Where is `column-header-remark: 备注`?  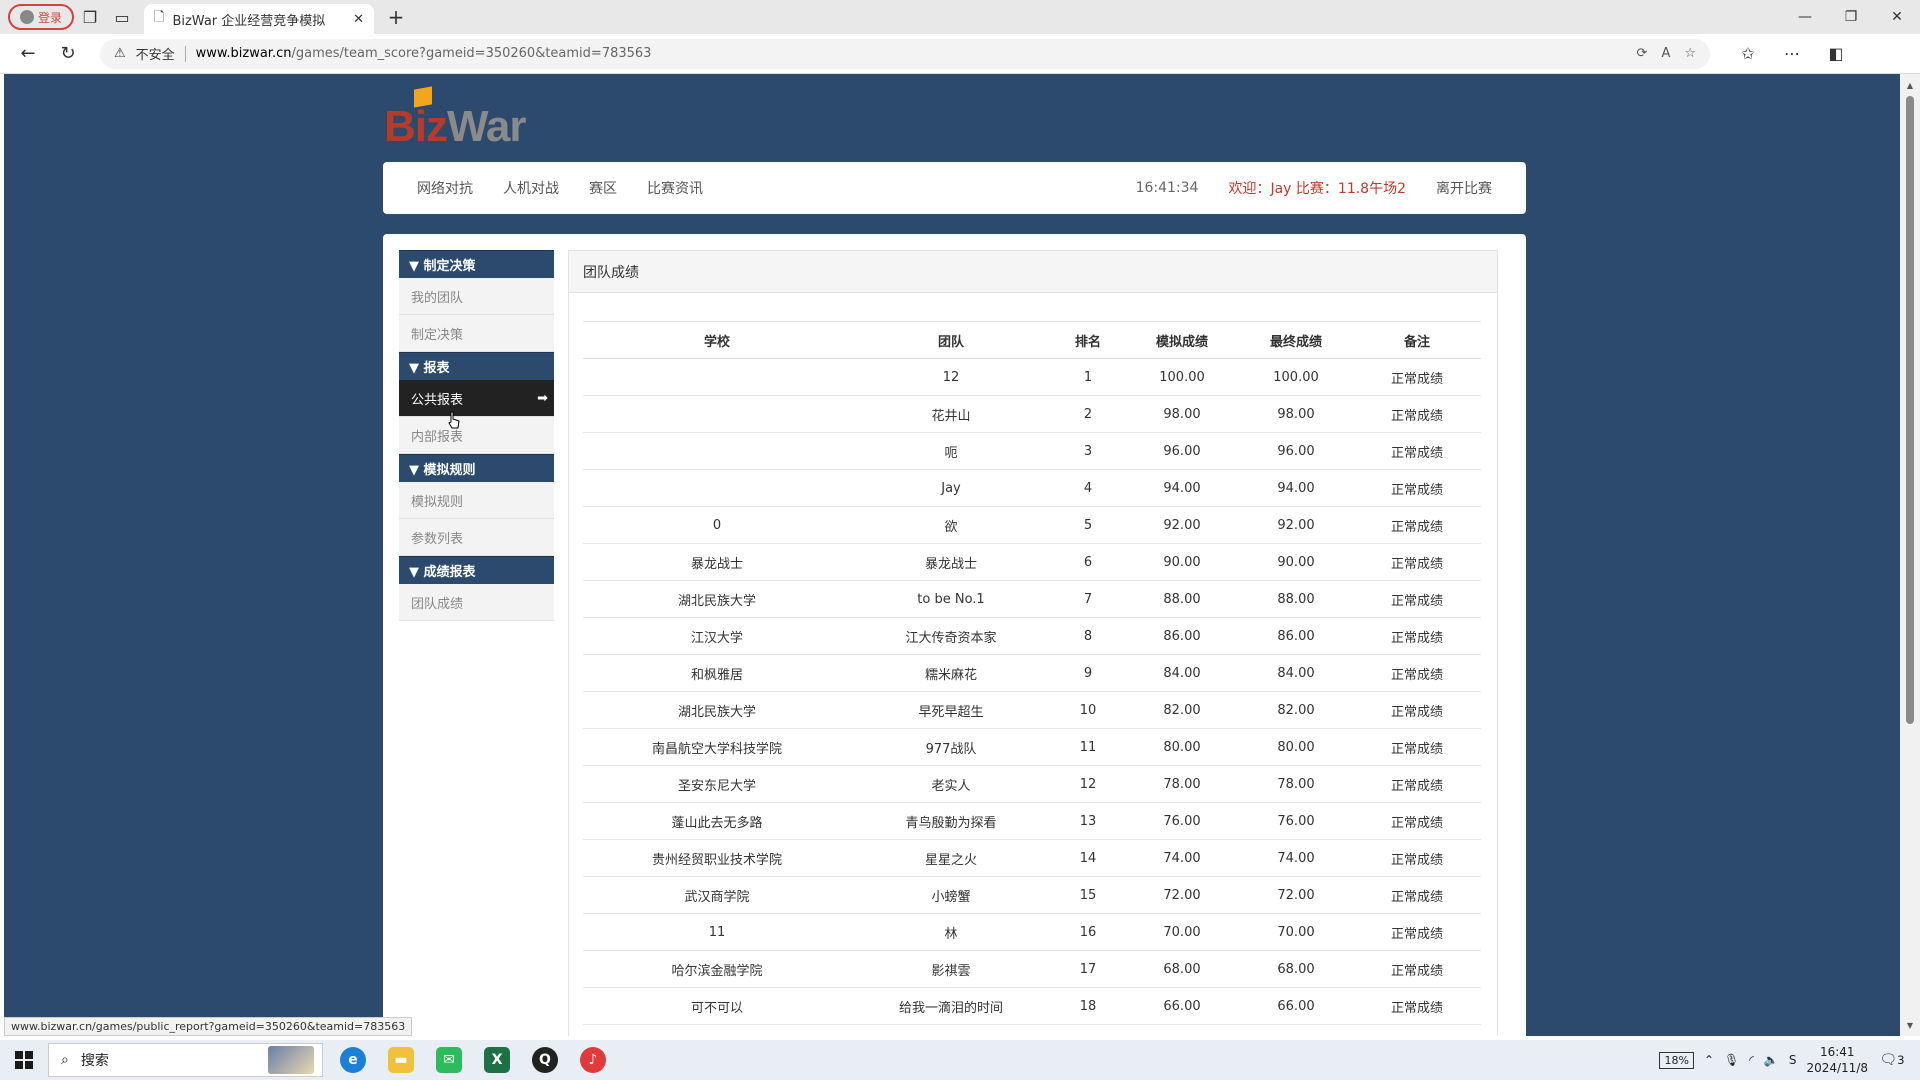
column-header-remark: 备注 is located at coordinates (1417, 340).